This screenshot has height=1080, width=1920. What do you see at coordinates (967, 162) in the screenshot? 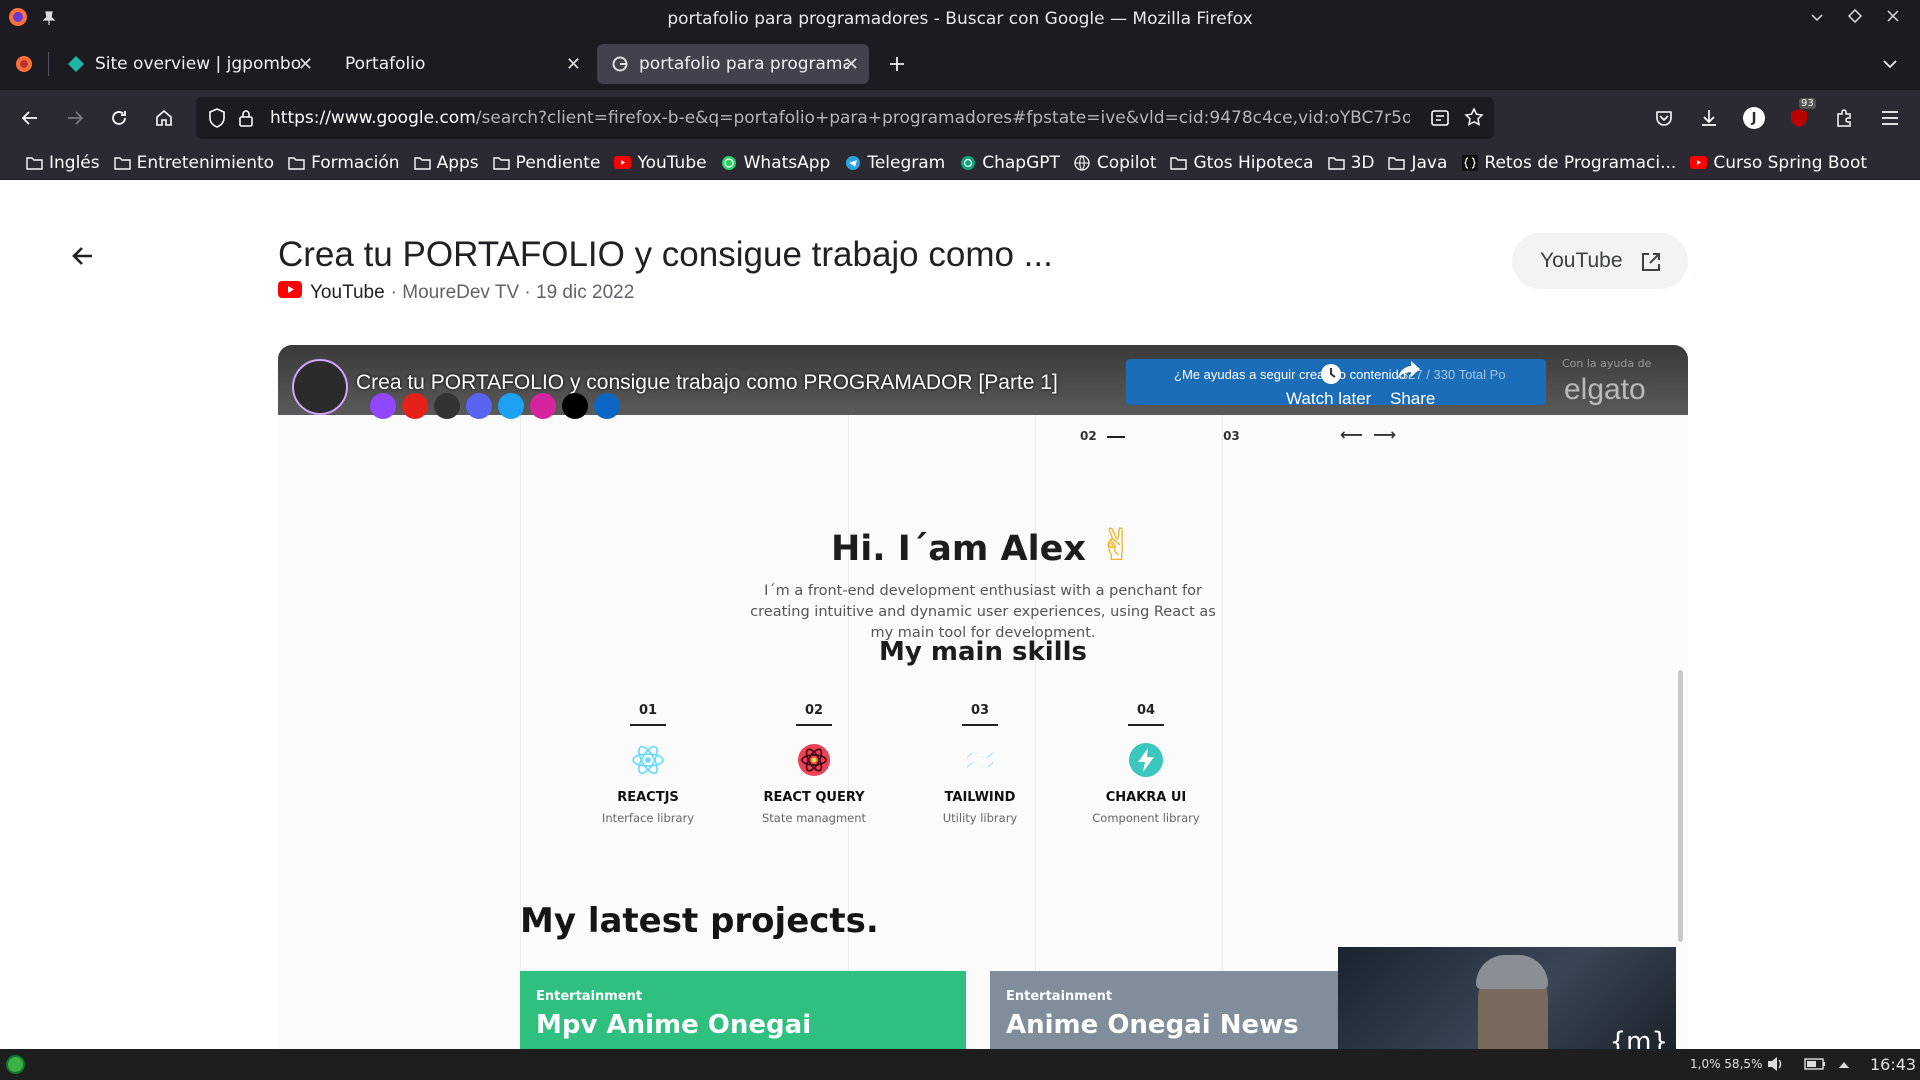
I see `chatgpt-icon` at bounding box center [967, 162].